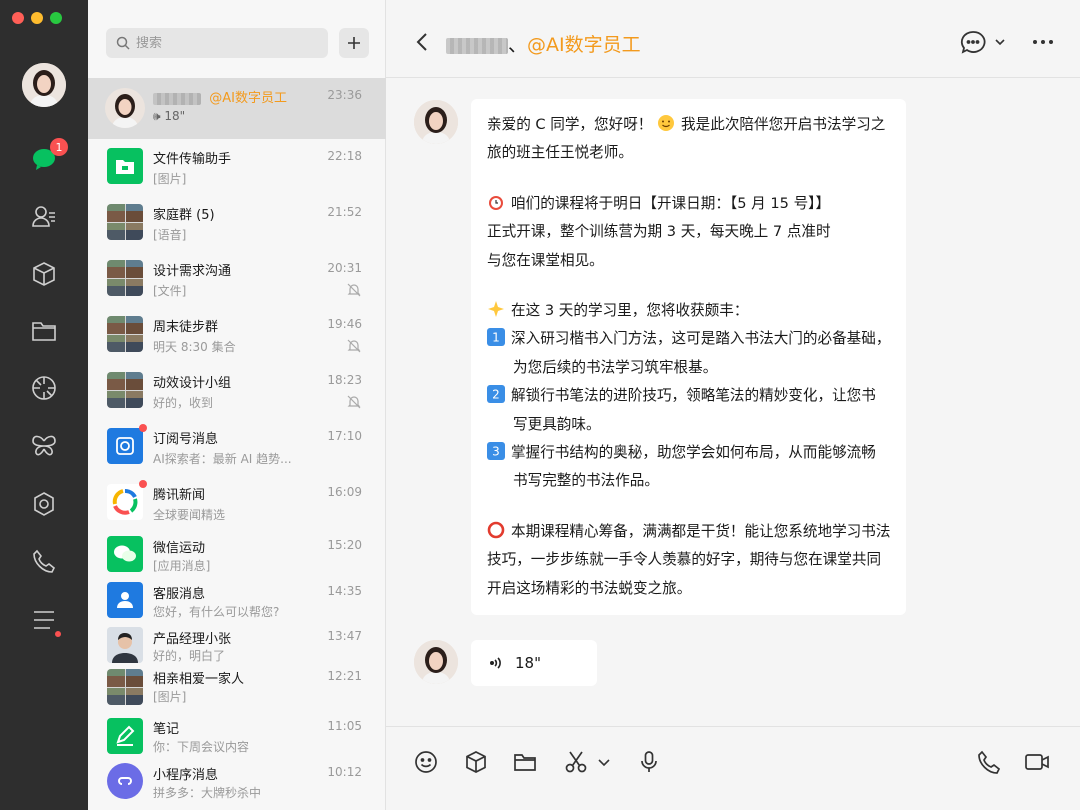 This screenshot has width=1080, height=810. I want to click on conversation-time: 19:46, so click(344, 324).